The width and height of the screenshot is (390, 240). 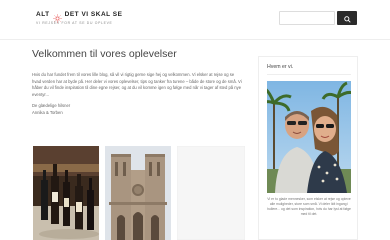 I want to click on search-form, so click(x=318, y=18).